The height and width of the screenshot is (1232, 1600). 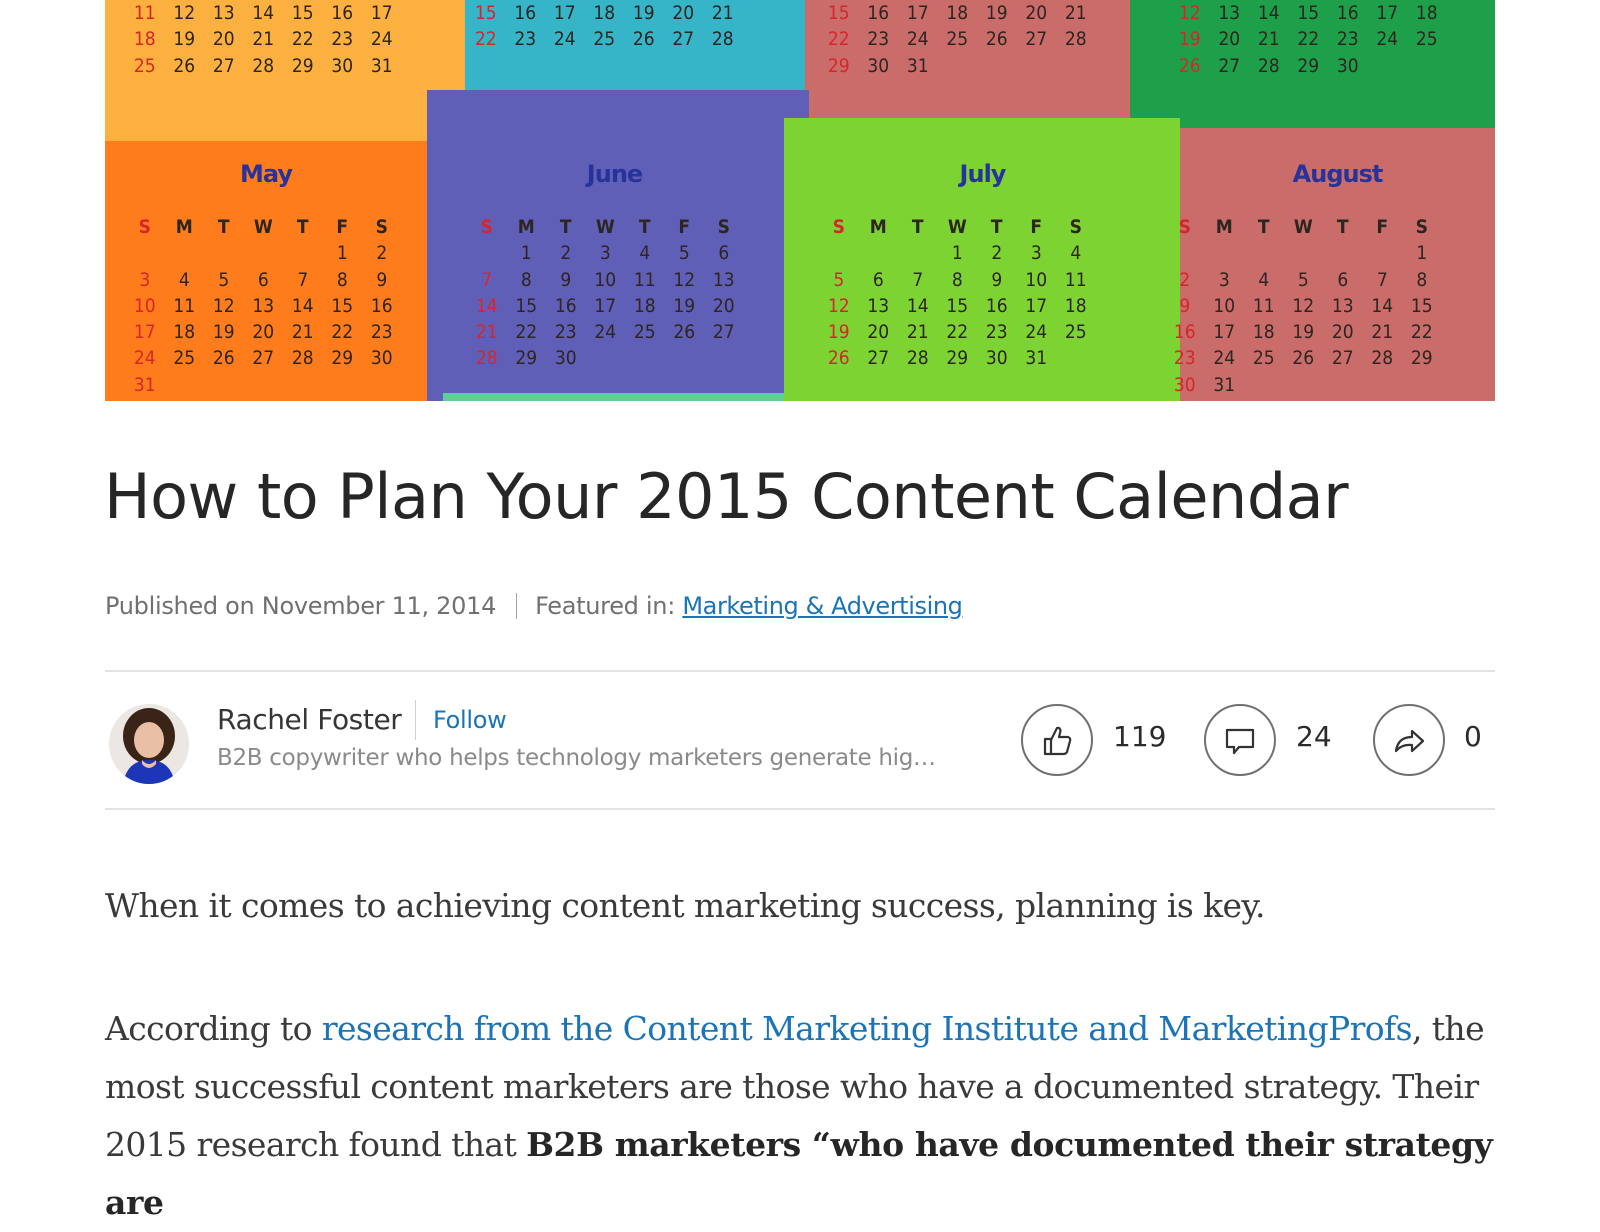 What do you see at coordinates (822, 606) in the screenshot?
I see `featured-category-link: Marketing & Advertising` at bounding box center [822, 606].